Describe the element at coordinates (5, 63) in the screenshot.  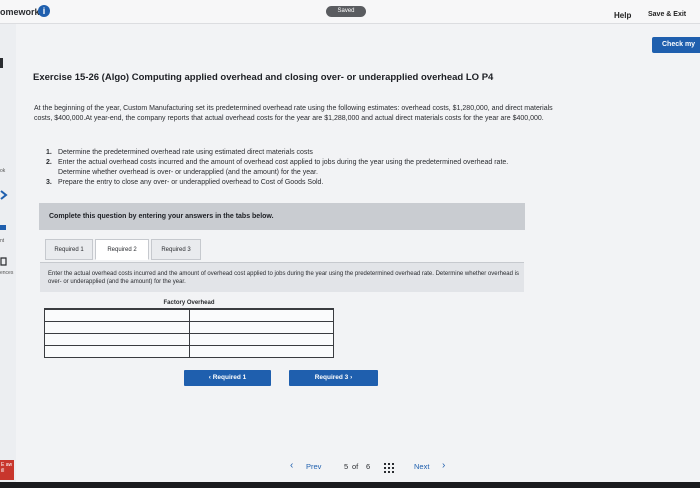
I see `arrow-icon` at that location.